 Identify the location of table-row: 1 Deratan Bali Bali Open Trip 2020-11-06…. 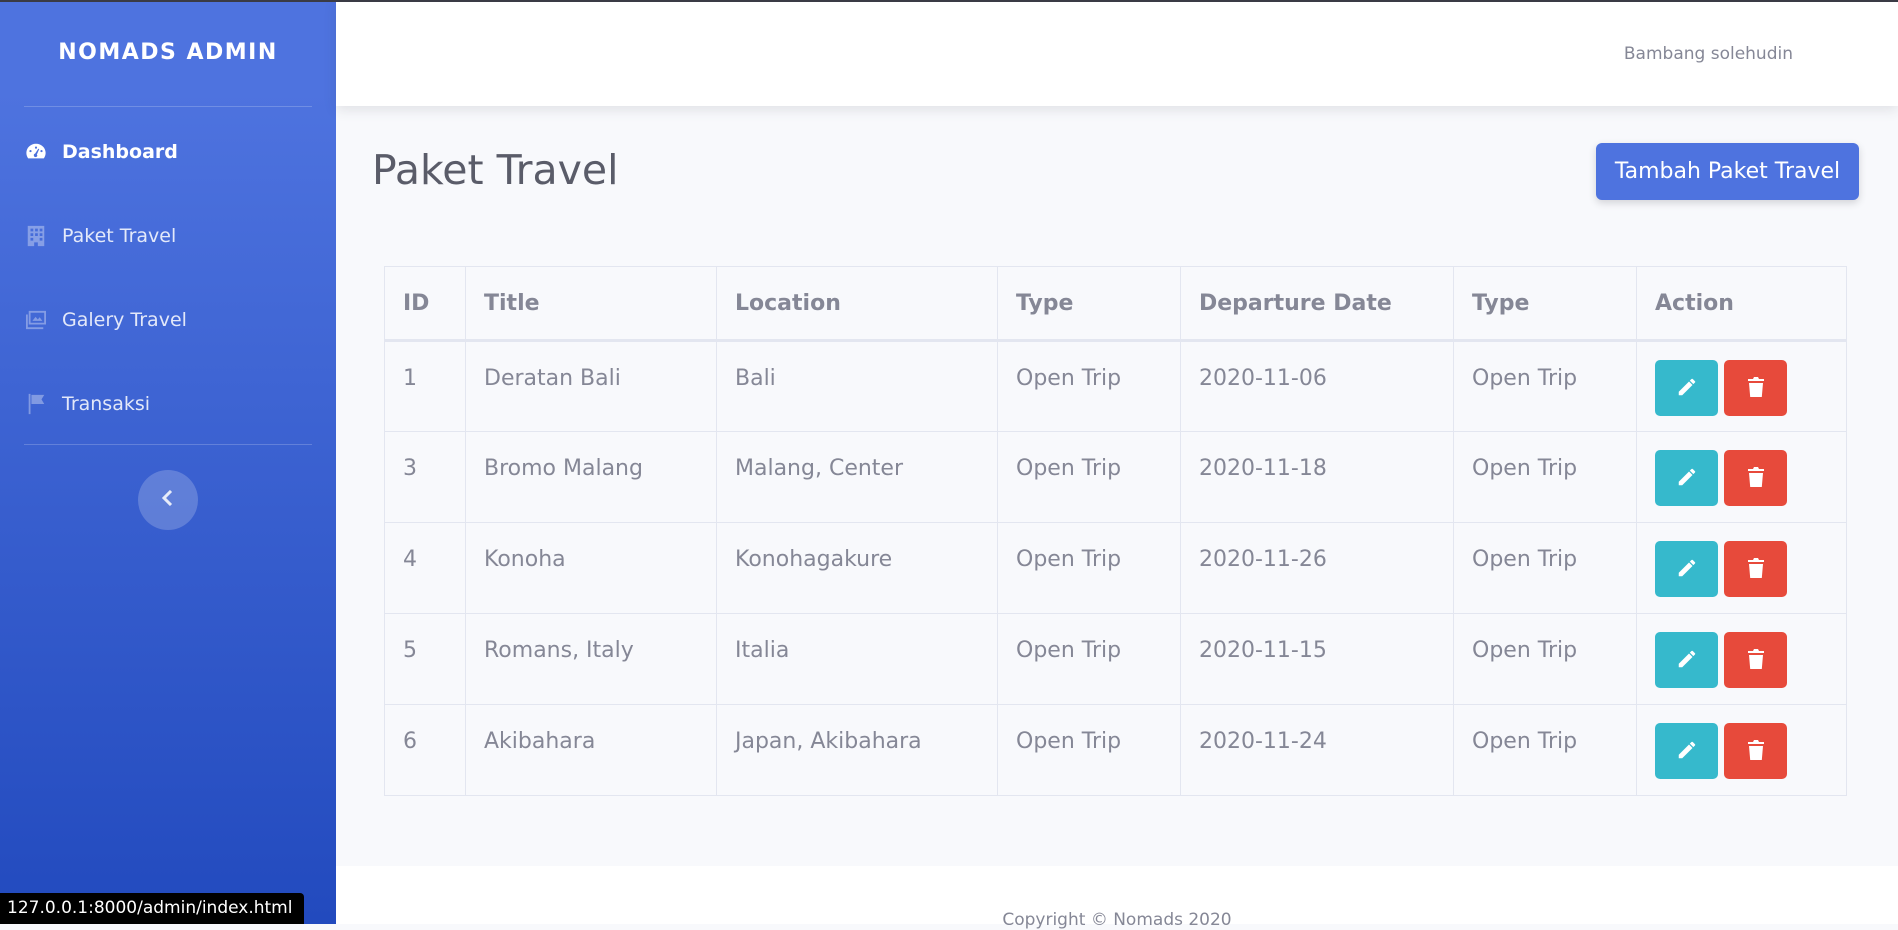
(1115, 386).